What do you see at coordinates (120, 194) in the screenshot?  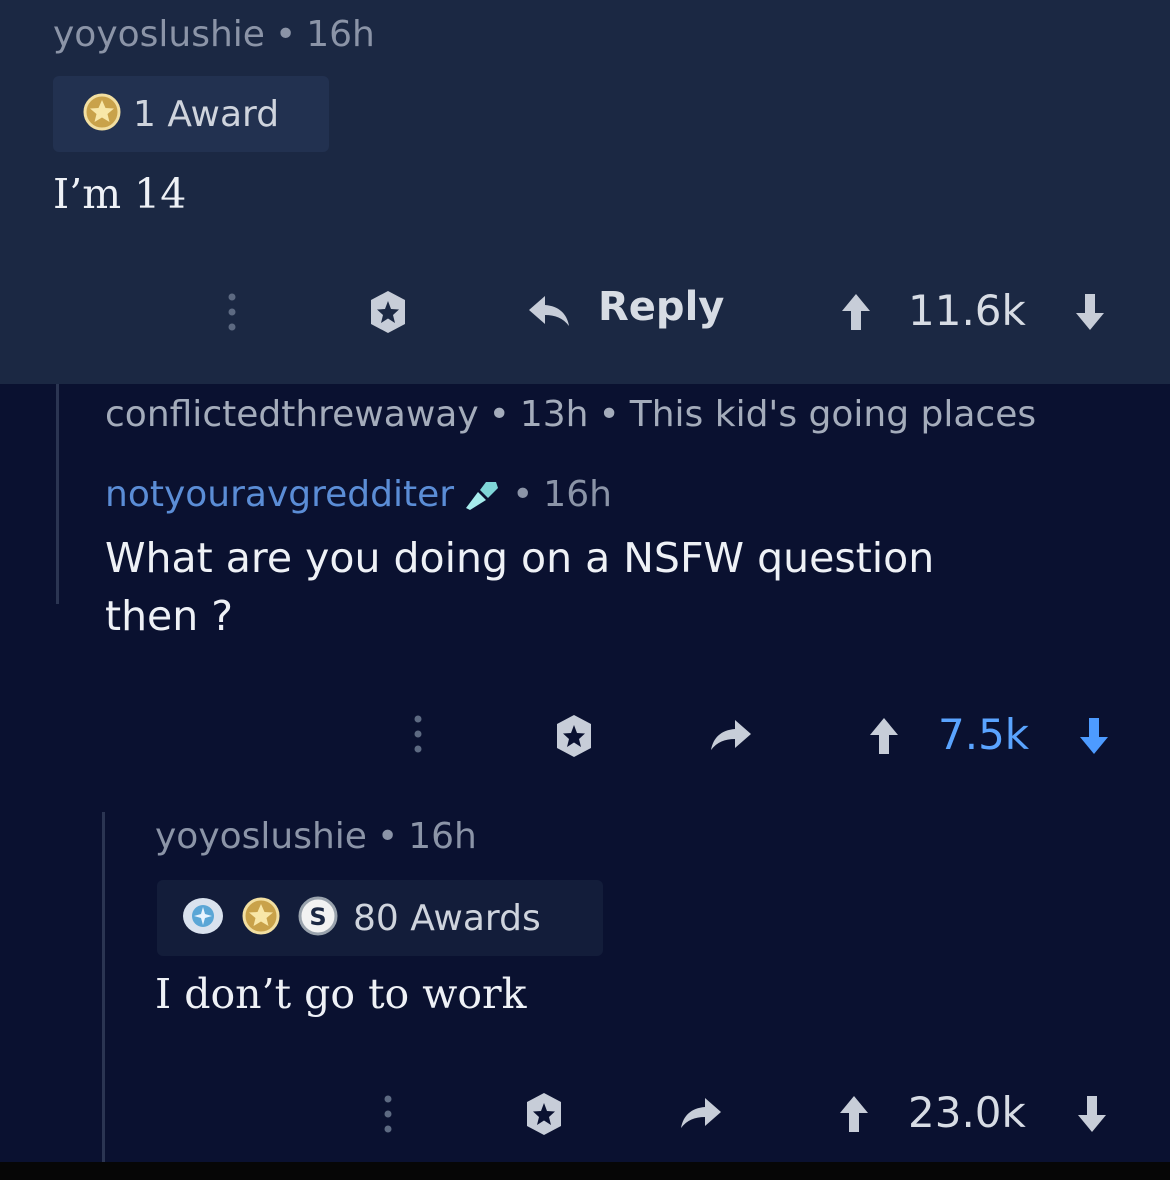 I see `comment-body: I’m 14` at bounding box center [120, 194].